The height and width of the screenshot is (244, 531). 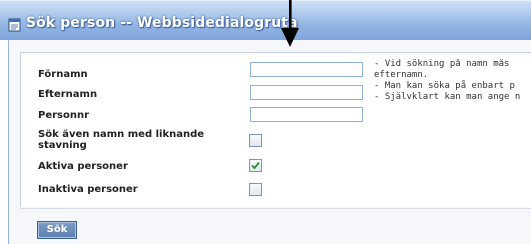 I want to click on active-persons-checkbox, so click(x=255, y=165).